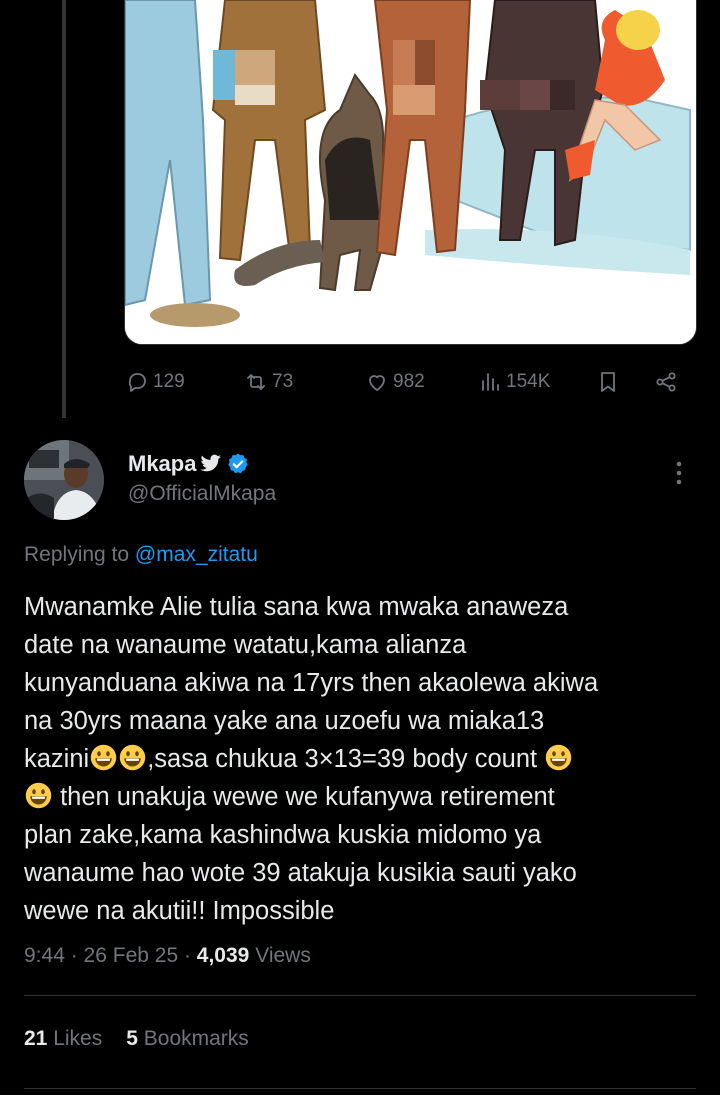 The image size is (720, 1095). What do you see at coordinates (283, 955) in the screenshot?
I see `tweet-views-label: Views` at bounding box center [283, 955].